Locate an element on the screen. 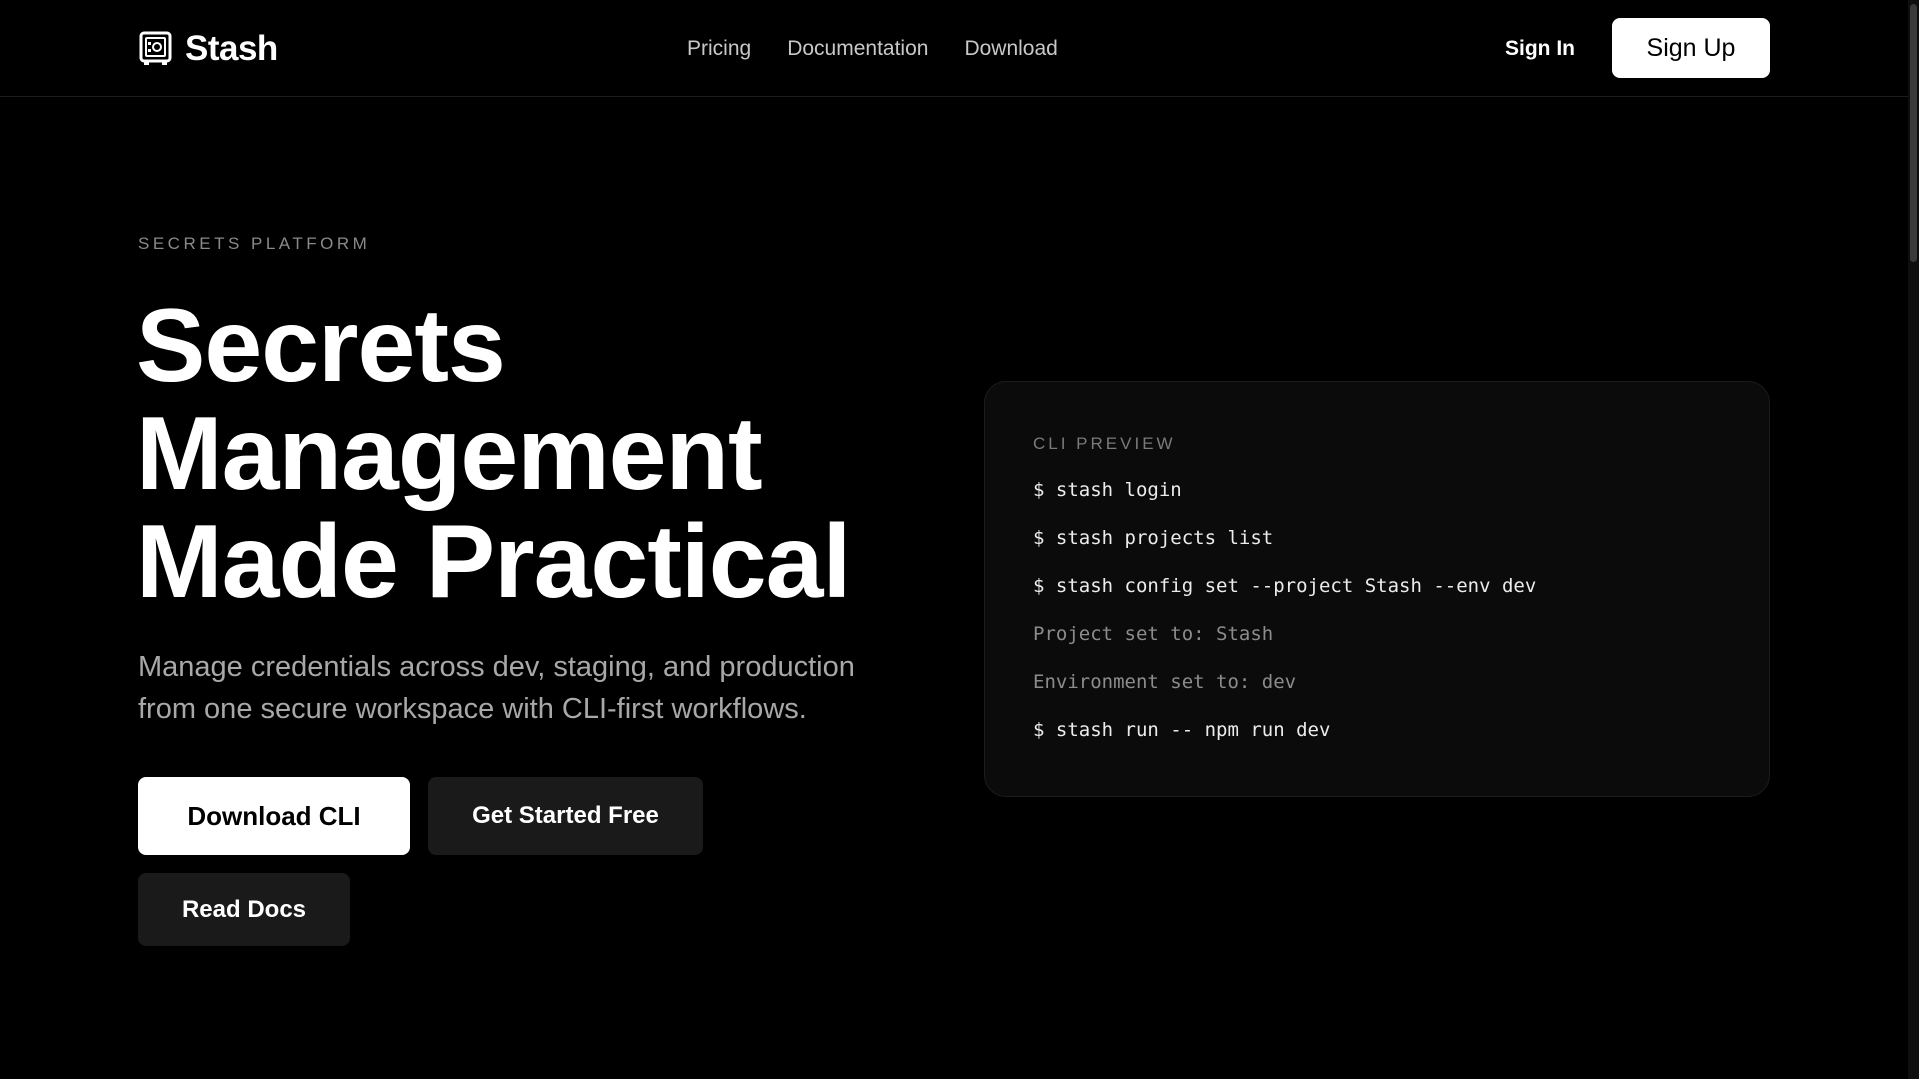  brand-logo: Stash is located at coordinates (208, 49).